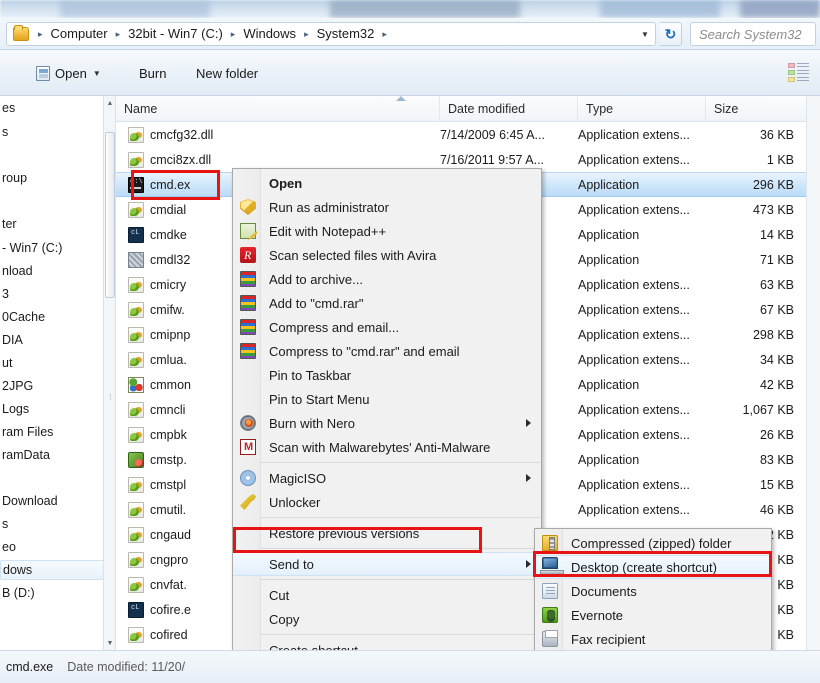  Describe the element at coordinates (157, 509) in the screenshot. I see `file-name-cell: cmutil.` at that location.